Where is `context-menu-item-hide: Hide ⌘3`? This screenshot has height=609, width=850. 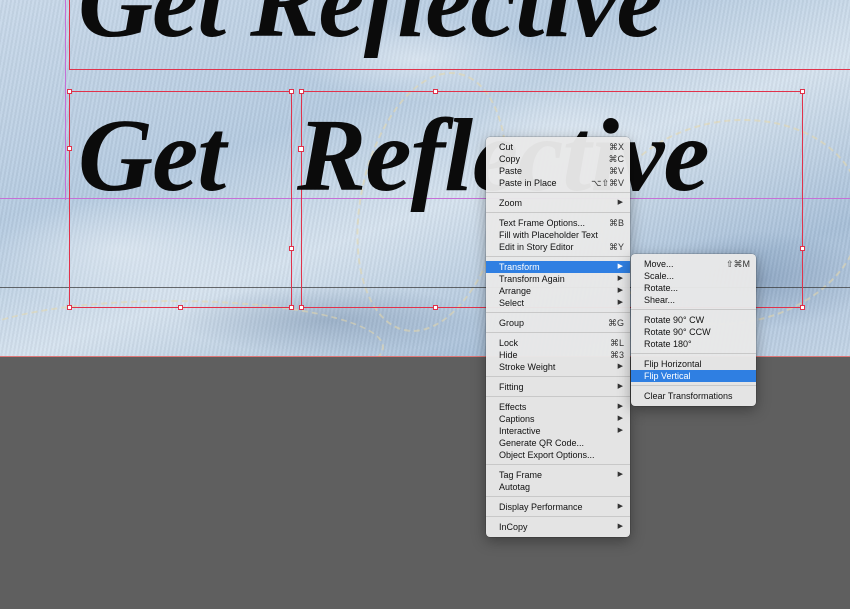
context-menu-item-hide: Hide ⌘3 is located at coordinates (558, 355).